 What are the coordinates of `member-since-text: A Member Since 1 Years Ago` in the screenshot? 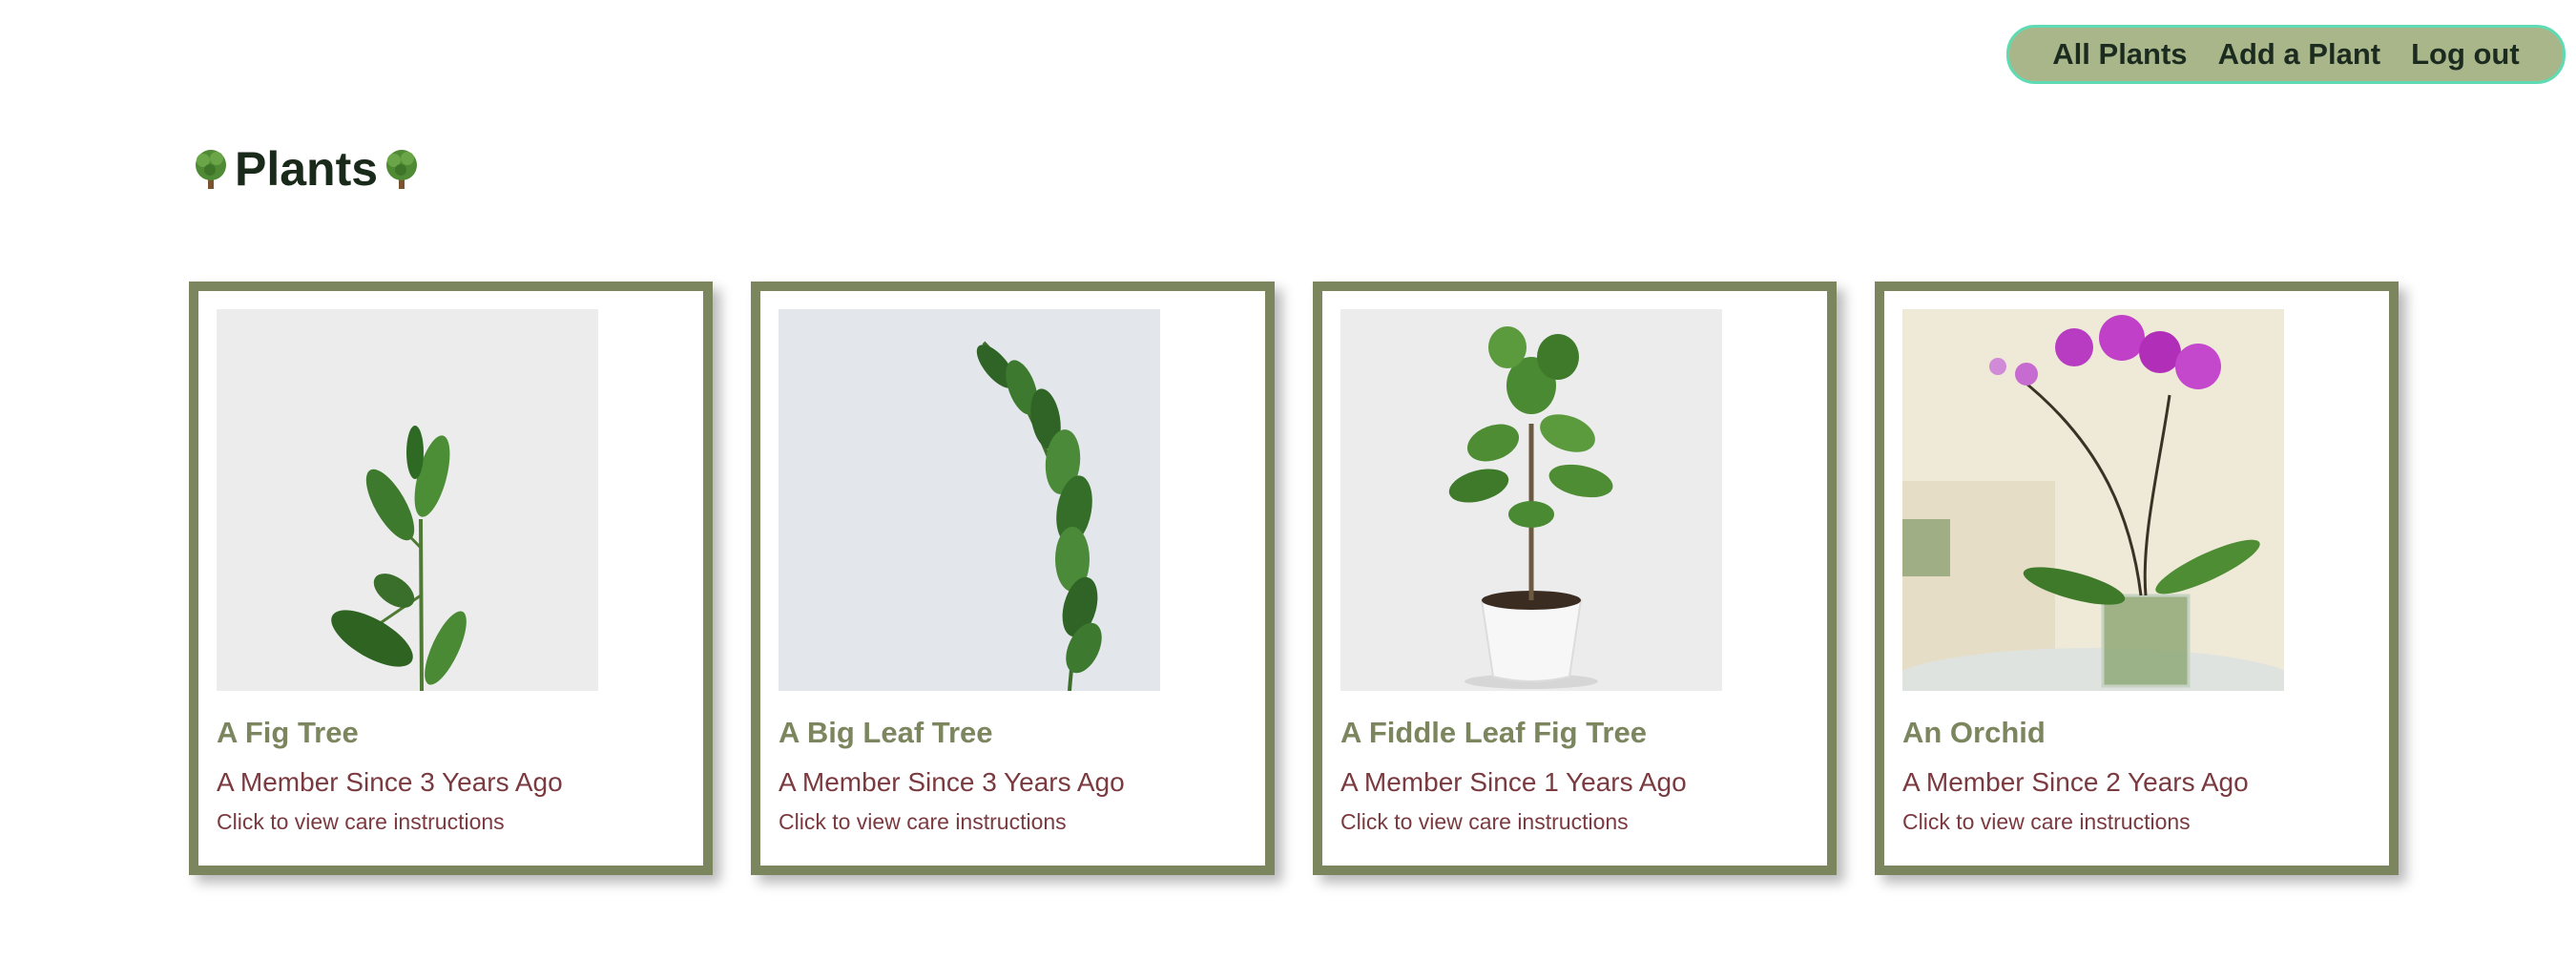 It's located at (1513, 782).